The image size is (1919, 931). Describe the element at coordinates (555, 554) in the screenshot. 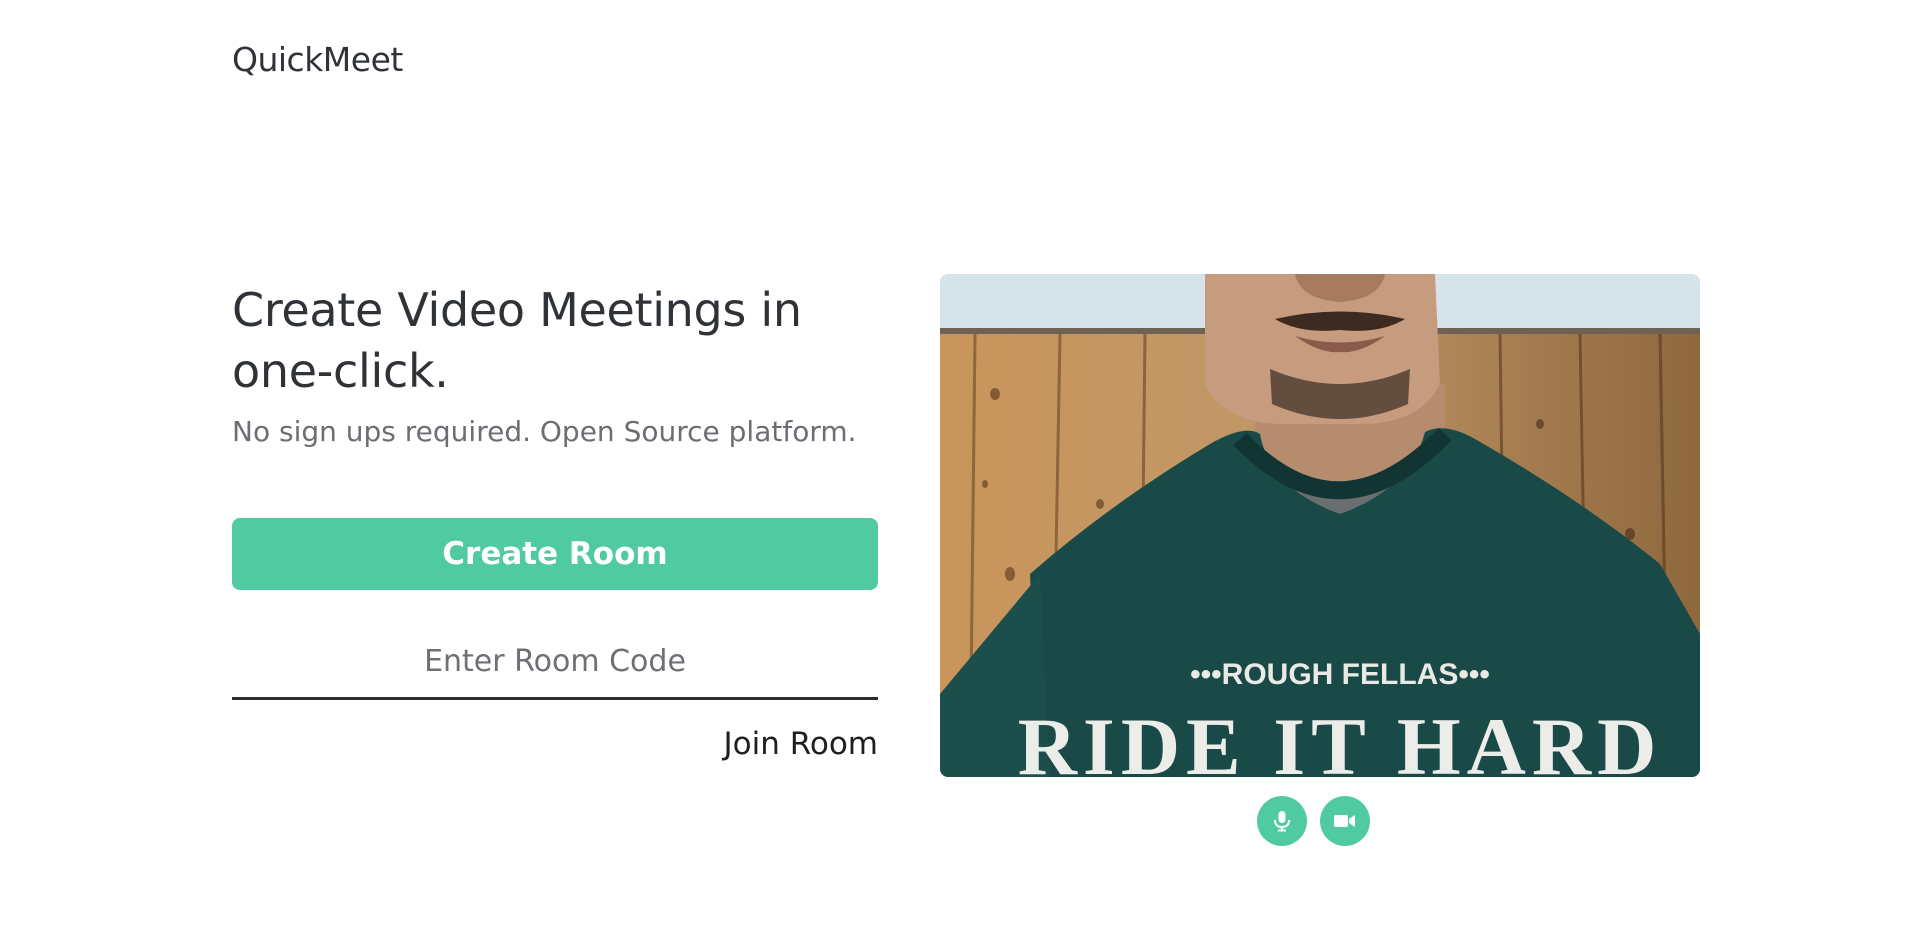

I see `create-room-button: Create Room` at that location.